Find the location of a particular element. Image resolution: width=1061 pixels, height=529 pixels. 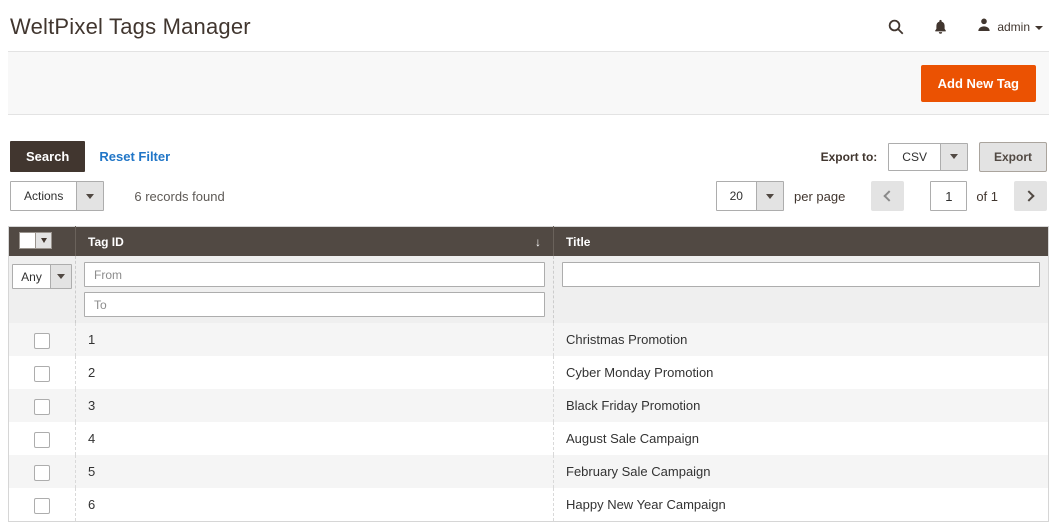

select-all-checkbox is located at coordinates (27, 240).